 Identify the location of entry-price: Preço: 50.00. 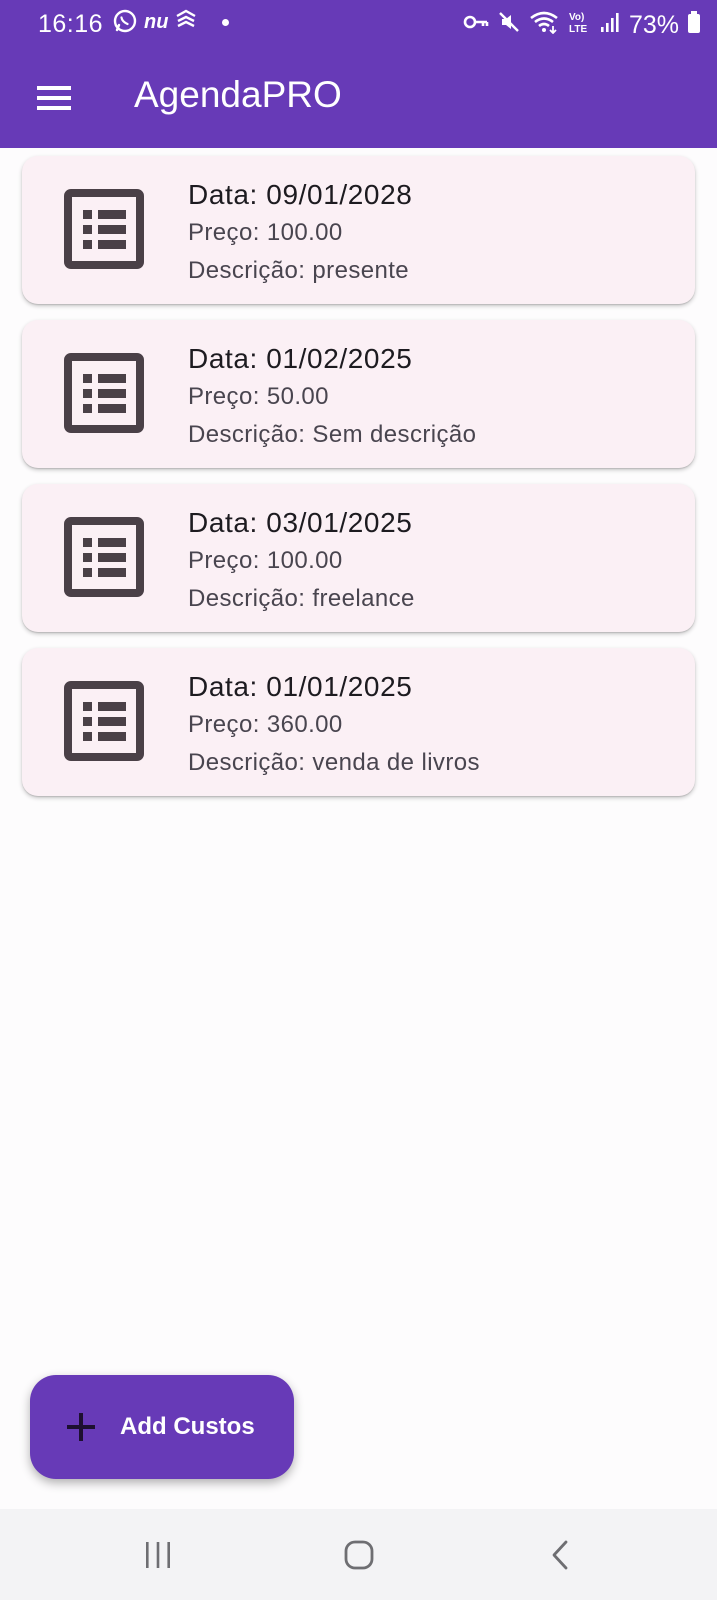
(258, 396).